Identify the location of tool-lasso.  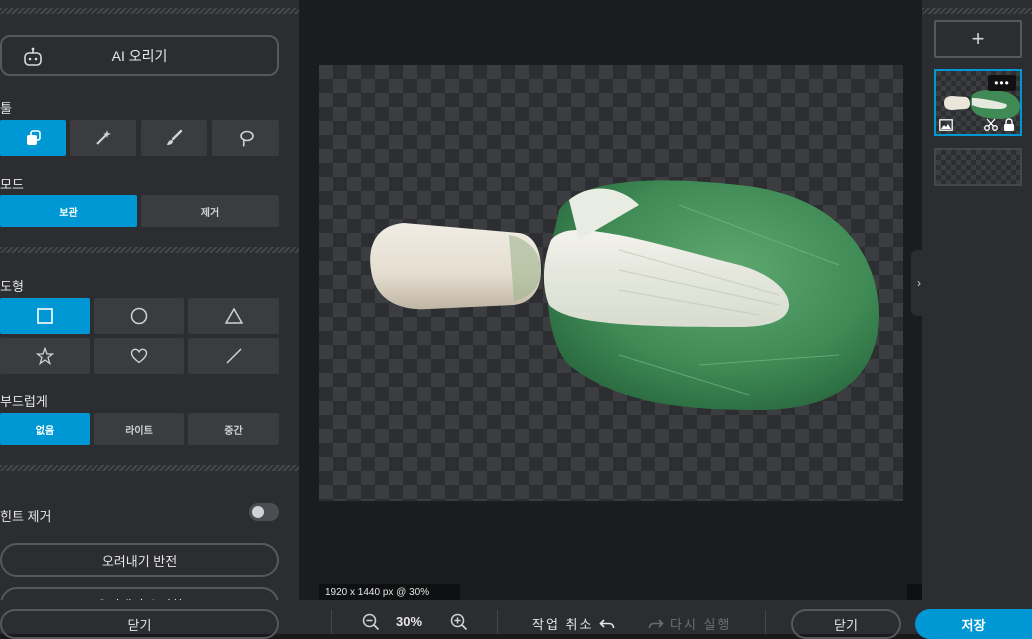
(245, 138).